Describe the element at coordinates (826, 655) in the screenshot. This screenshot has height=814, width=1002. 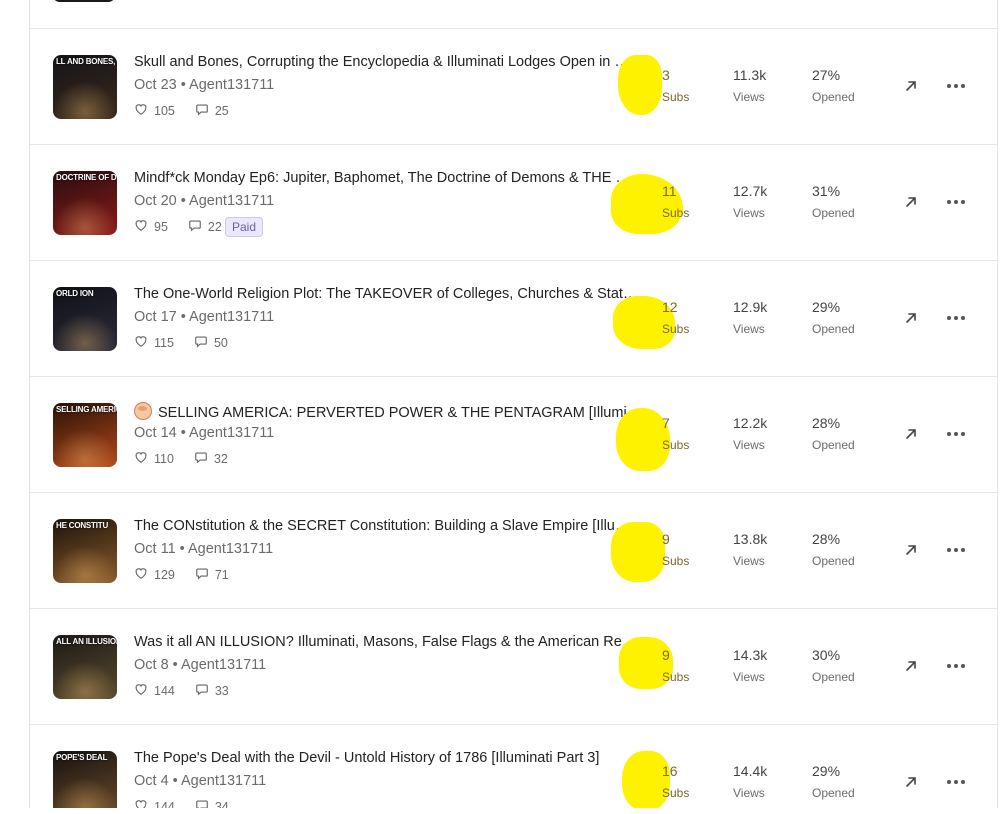
I see `opened-rate: 30%` at that location.